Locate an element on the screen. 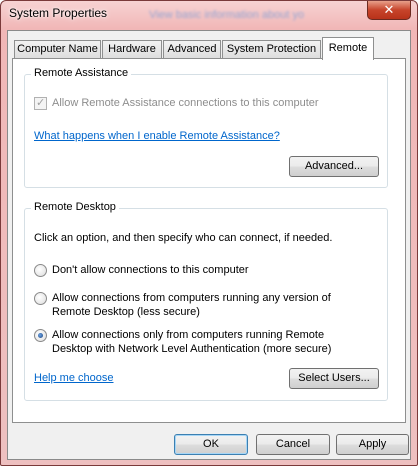 The image size is (418, 466). checkmark-icon: ✓ is located at coordinates (41, 103).